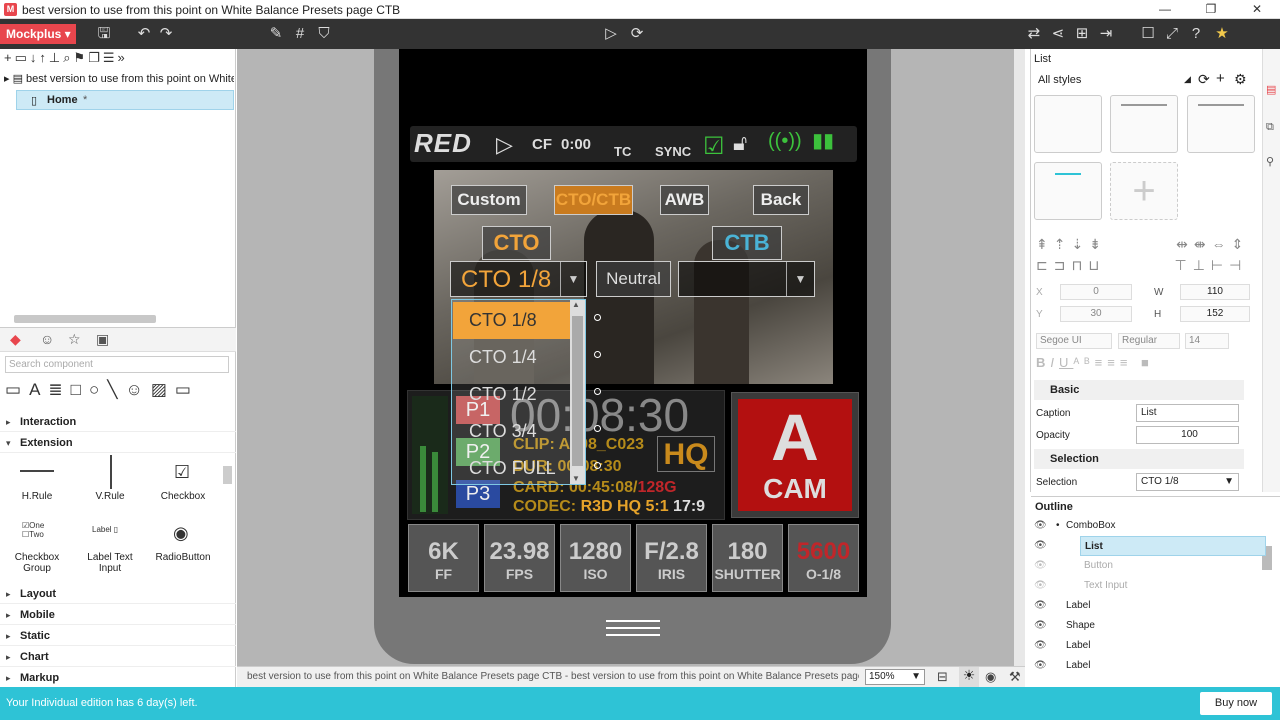  Describe the element at coordinates (518, 392) in the screenshot. I see `cto-dropdown-list: CTO 1/8 CTO 1/4 CTO 1/2 CTO 3/4 CTO FULL` at that location.